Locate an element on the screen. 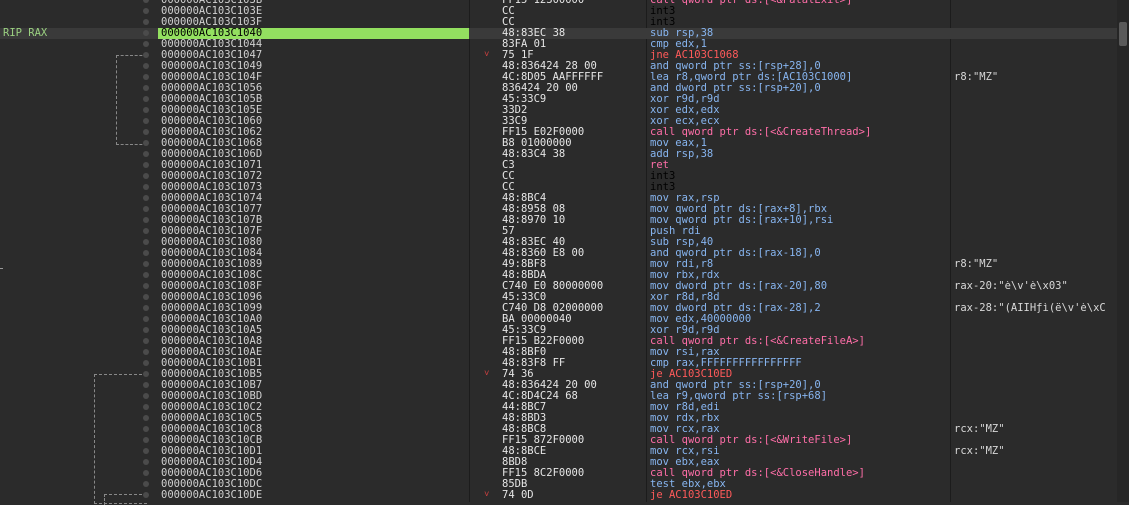 This screenshot has width=1129, height=505. instruction-row: 000000AC103C107F 57 push rdi is located at coordinates (558, 231).